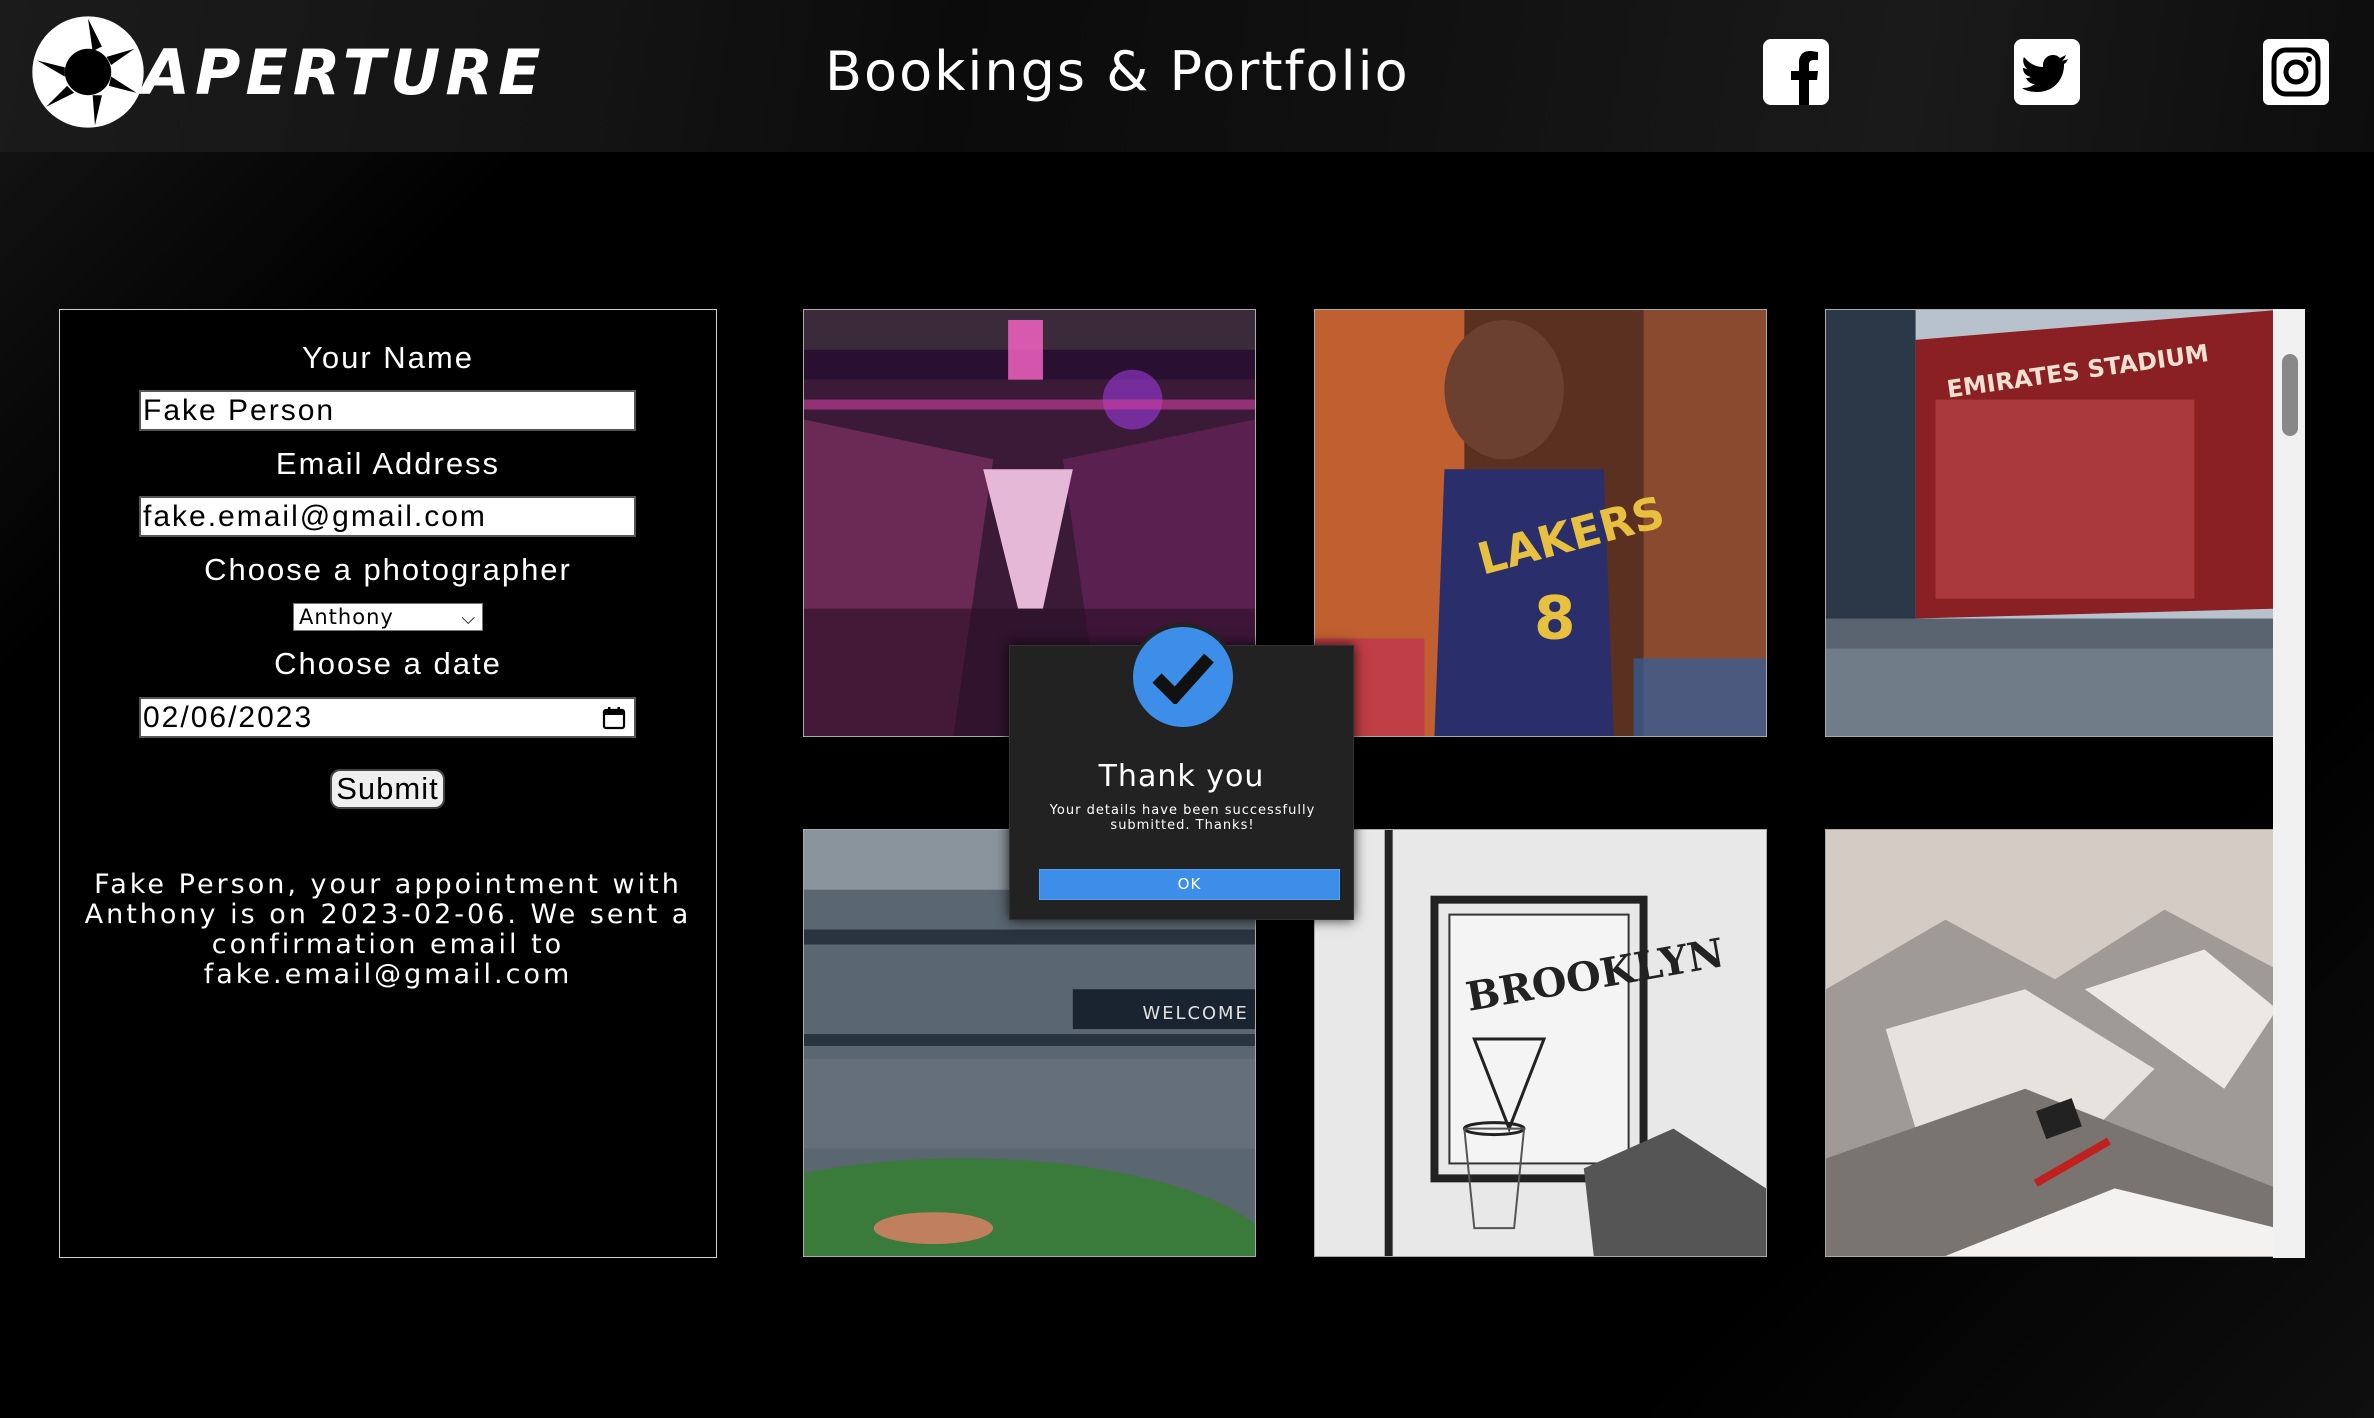 This screenshot has height=1418, width=2374. I want to click on dialog-title: Thank you, so click(1181, 776).